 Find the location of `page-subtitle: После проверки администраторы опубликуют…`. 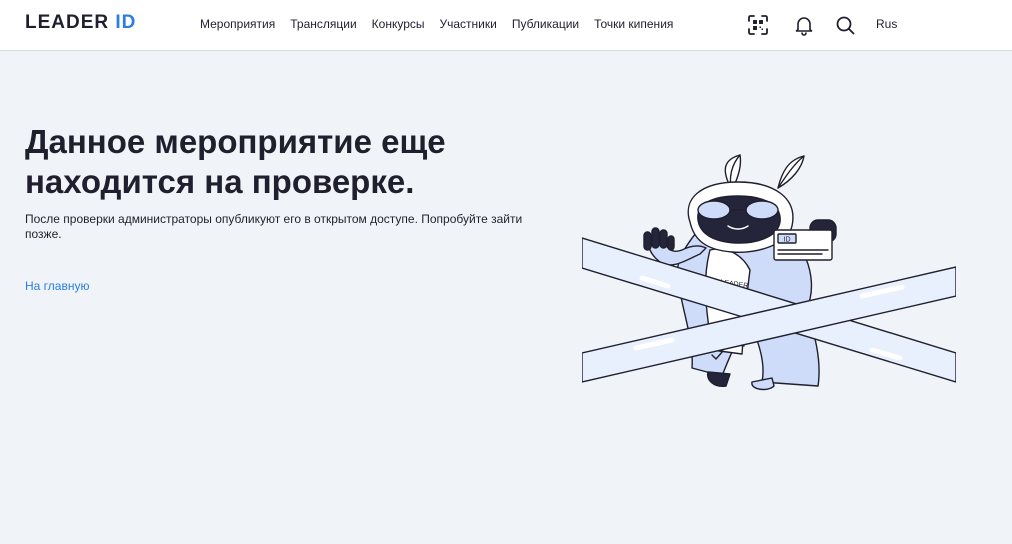

page-subtitle: После проверки администраторы опубликуют… is located at coordinates (274, 226).